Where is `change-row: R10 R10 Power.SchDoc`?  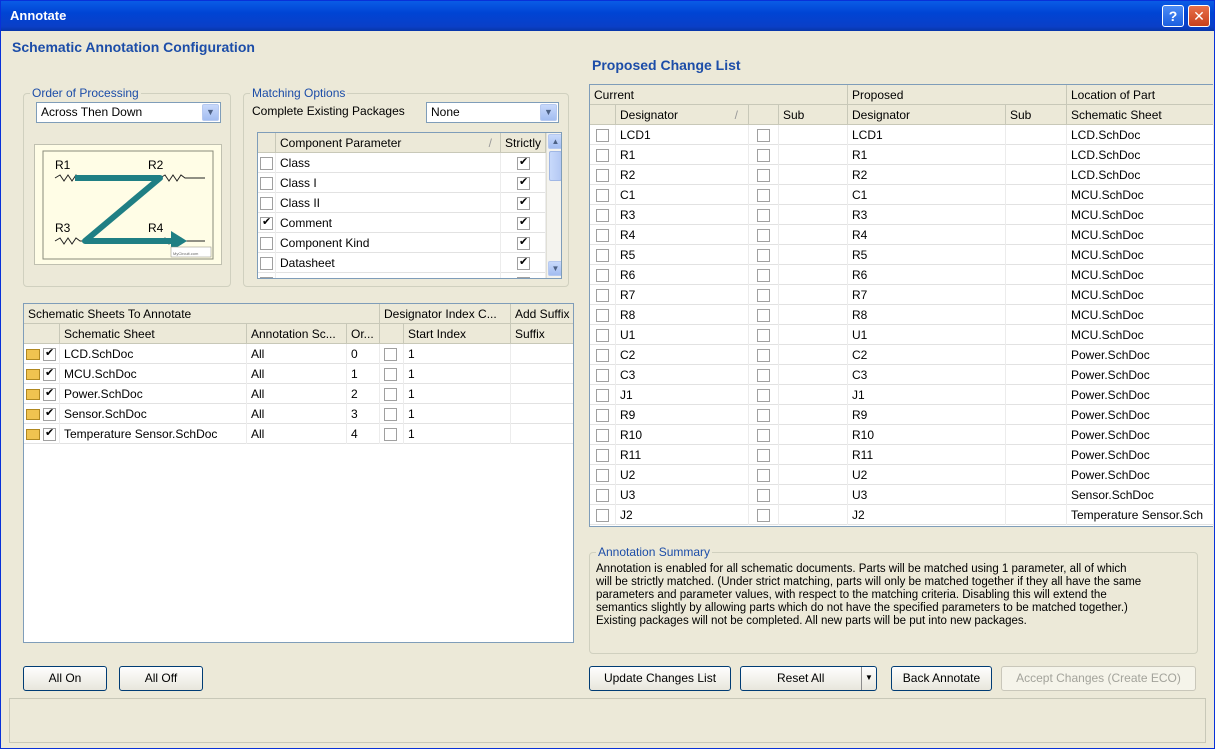 change-row: R10 R10 Power.SchDoc is located at coordinates (901, 435).